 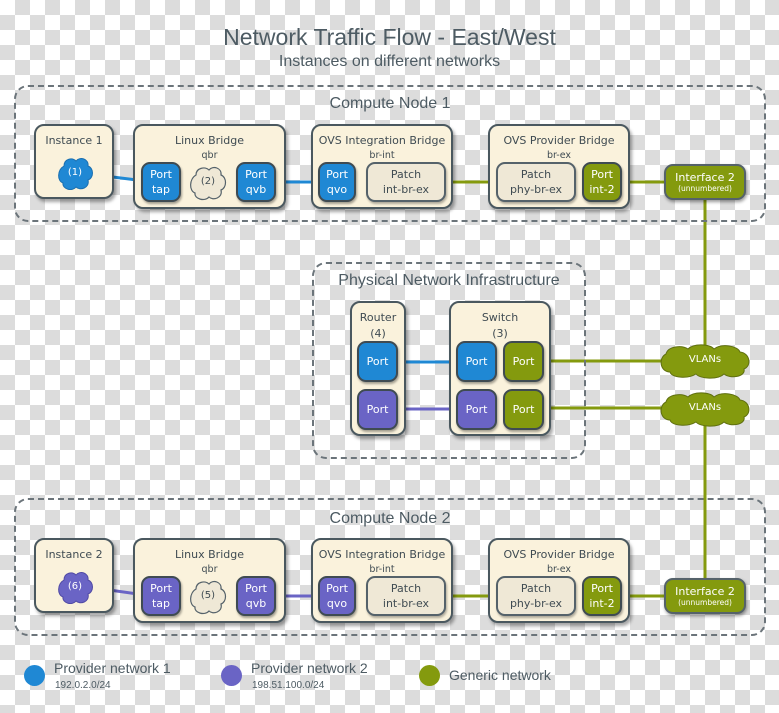 I want to click on instance-2-title: Instance 2, so click(x=74, y=554).